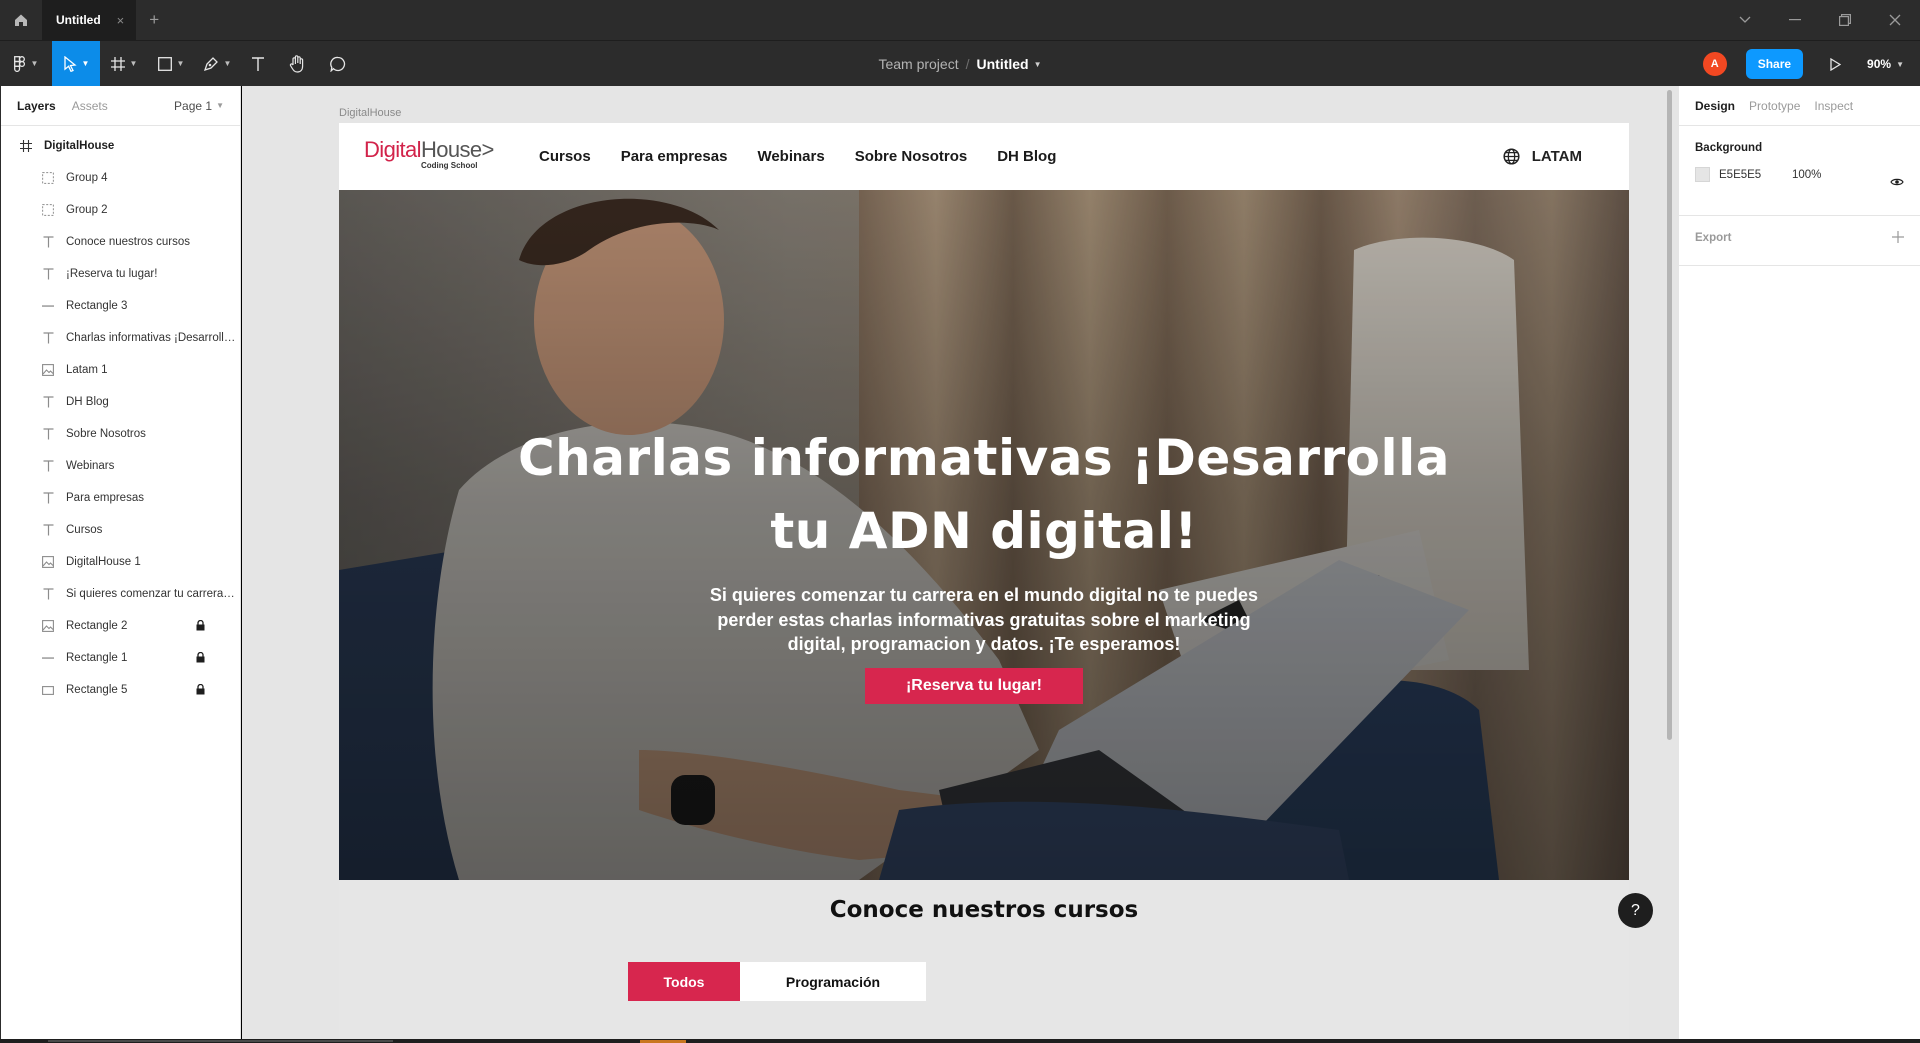 Image resolution: width=1920 pixels, height=1043 pixels. Describe the element at coordinates (1669, 415) in the screenshot. I see `canvas-scrollbar` at that location.